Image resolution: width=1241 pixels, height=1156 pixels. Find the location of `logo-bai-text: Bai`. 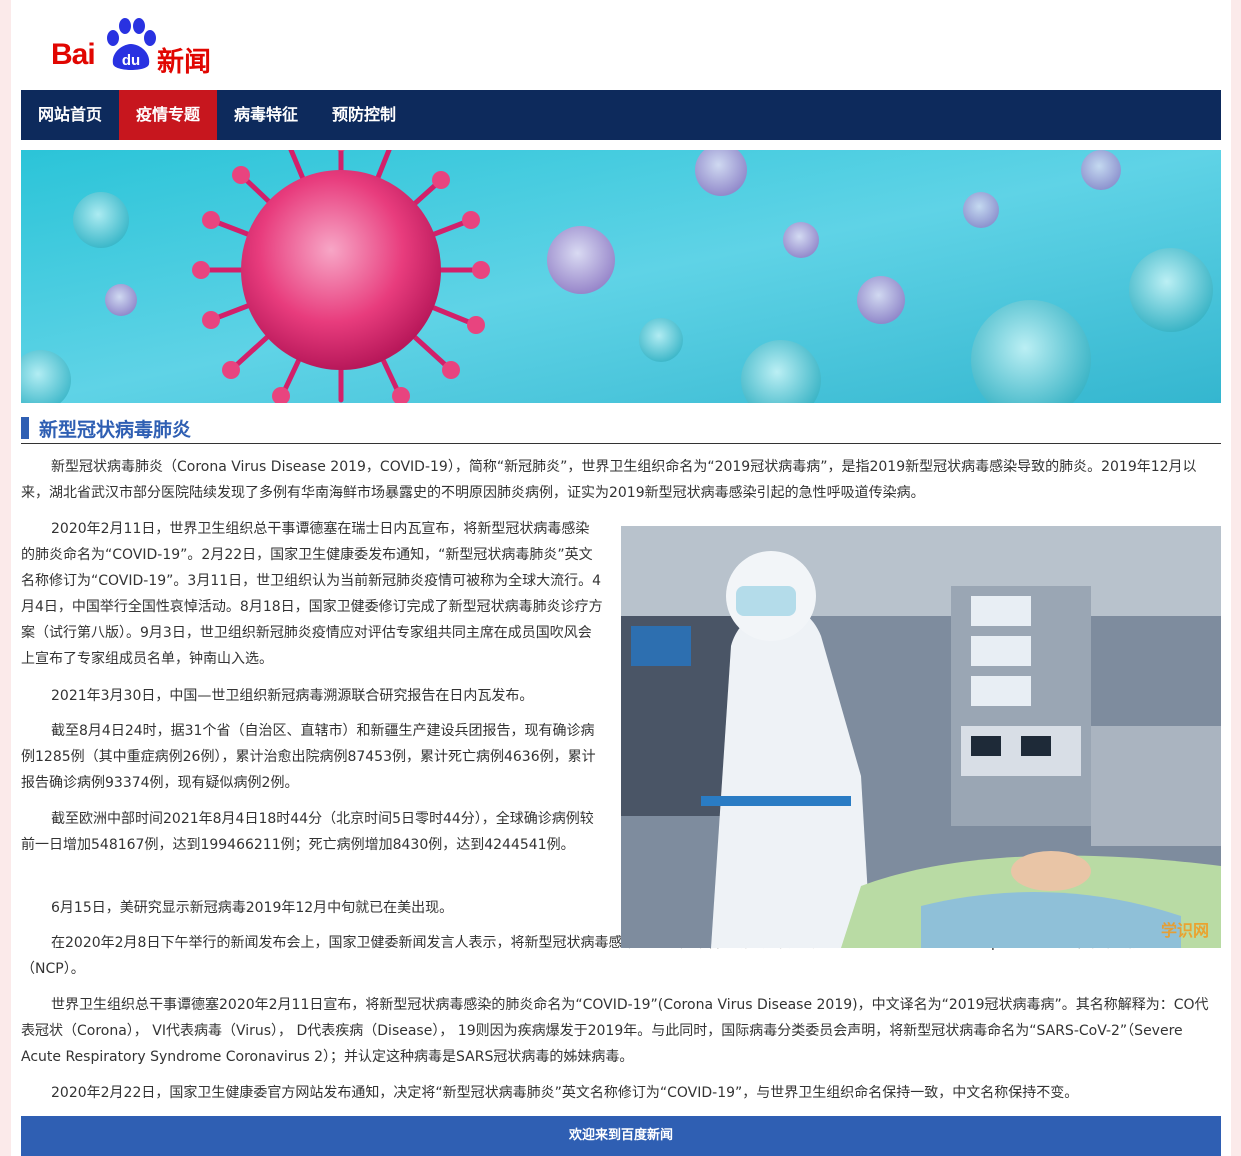

logo-bai-text: Bai is located at coordinates (73, 54).